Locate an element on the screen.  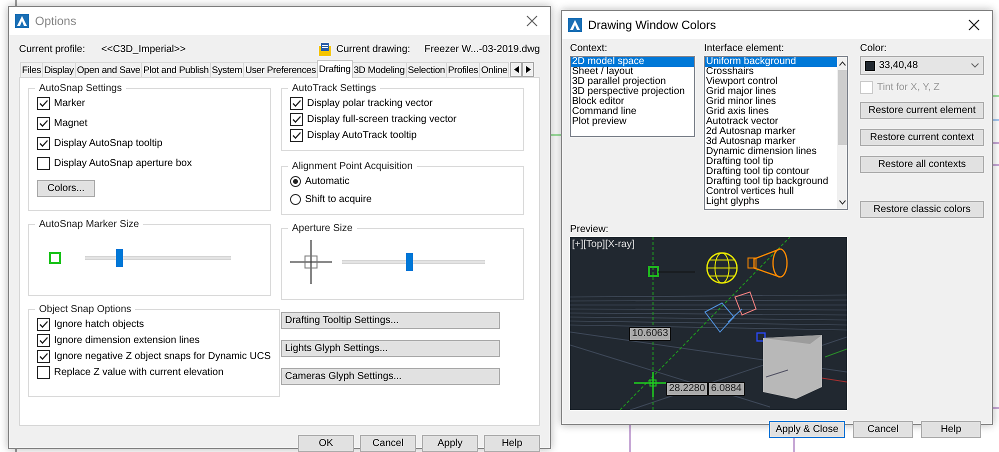
window-title: Drawing Window Colors is located at coordinates (652, 25).